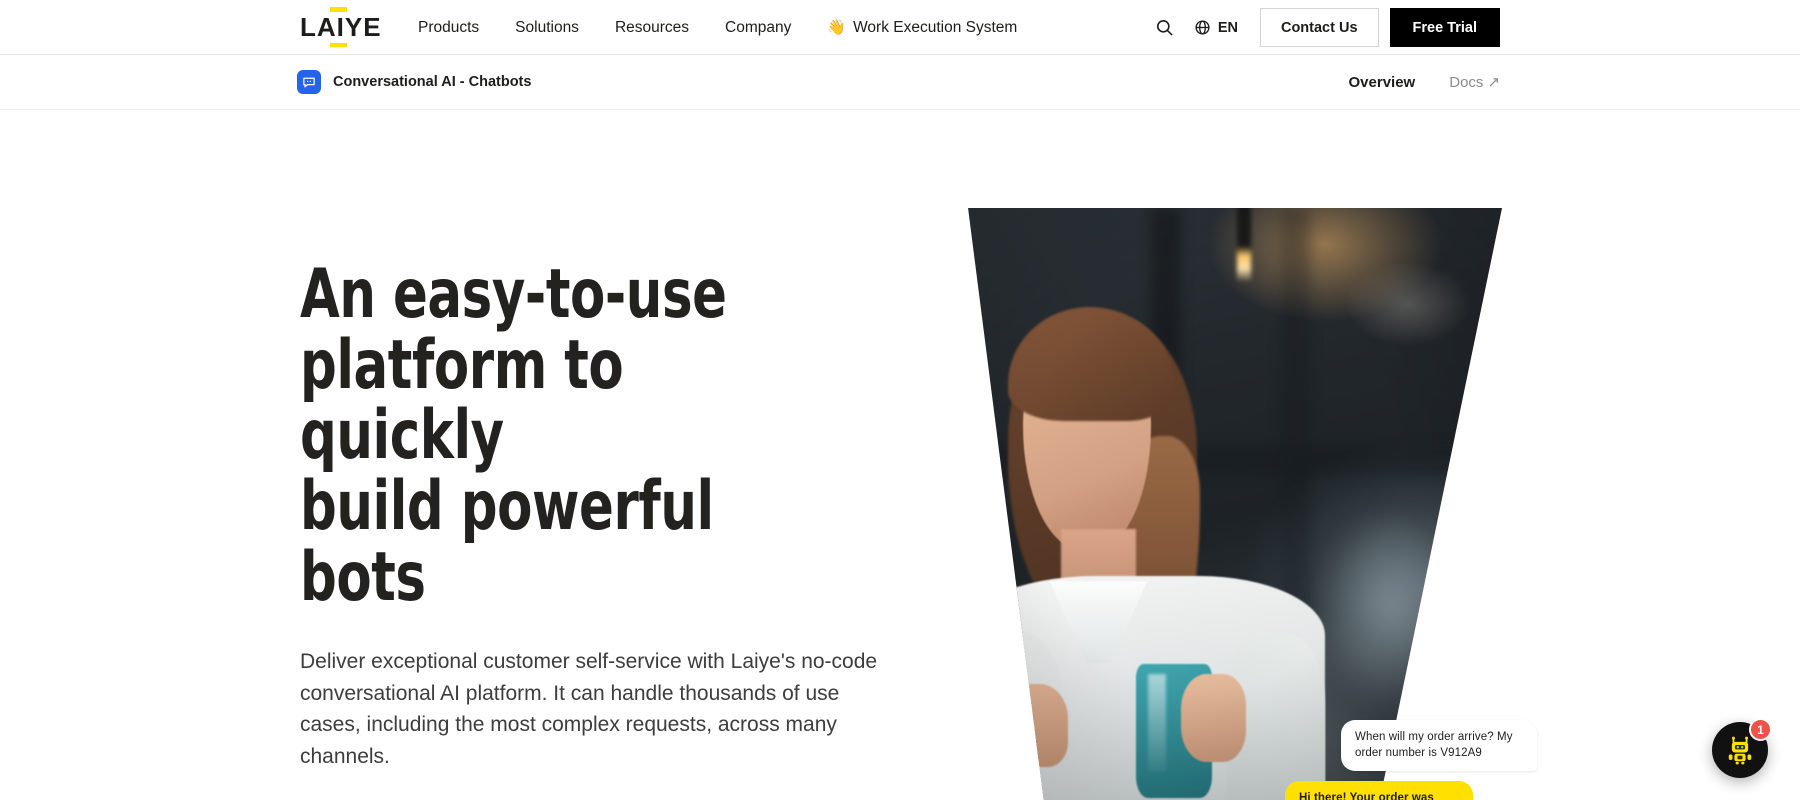 This screenshot has width=1800, height=800. I want to click on nav-item-work-execution-system: 👋 Work Execution System, so click(922, 27).